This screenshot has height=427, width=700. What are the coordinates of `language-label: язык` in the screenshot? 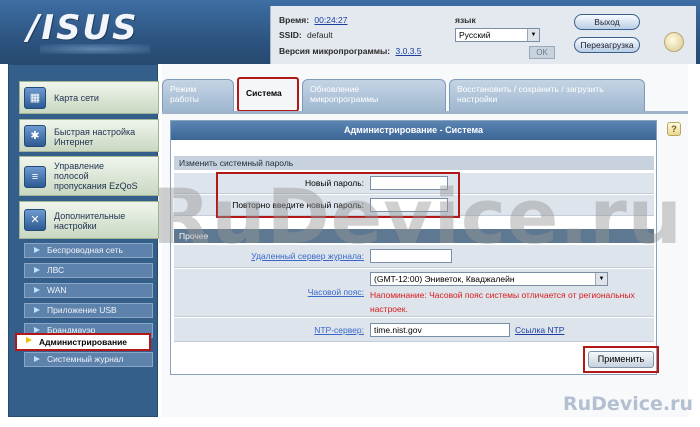 It's located at (465, 20).